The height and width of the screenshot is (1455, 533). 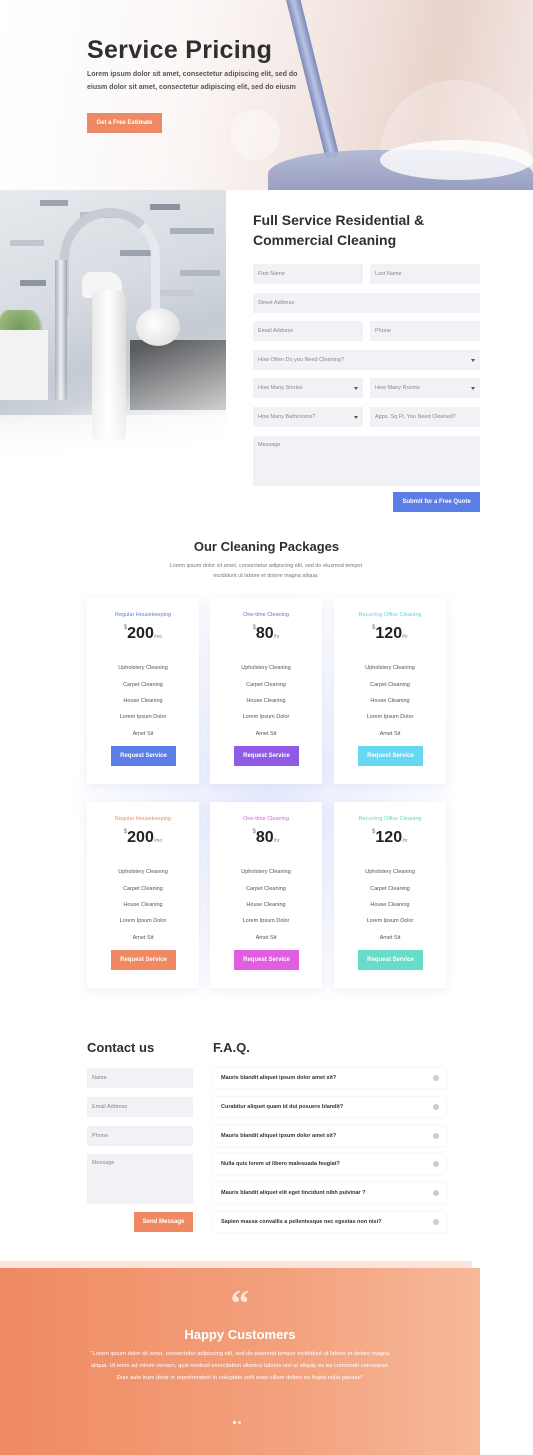 What do you see at coordinates (425, 388) in the screenshot?
I see `rooms-select: How Many Rooms` at bounding box center [425, 388].